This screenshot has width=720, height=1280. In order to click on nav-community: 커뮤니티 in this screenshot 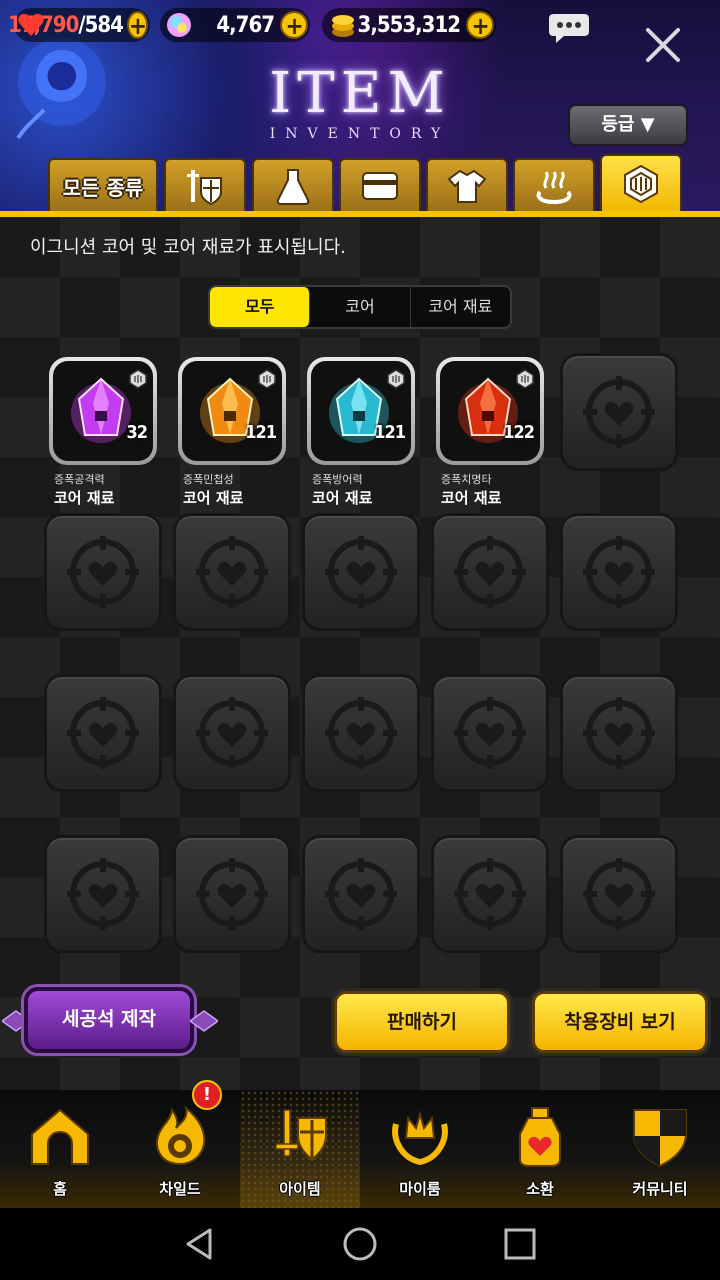, I will do `click(660, 1149)`.